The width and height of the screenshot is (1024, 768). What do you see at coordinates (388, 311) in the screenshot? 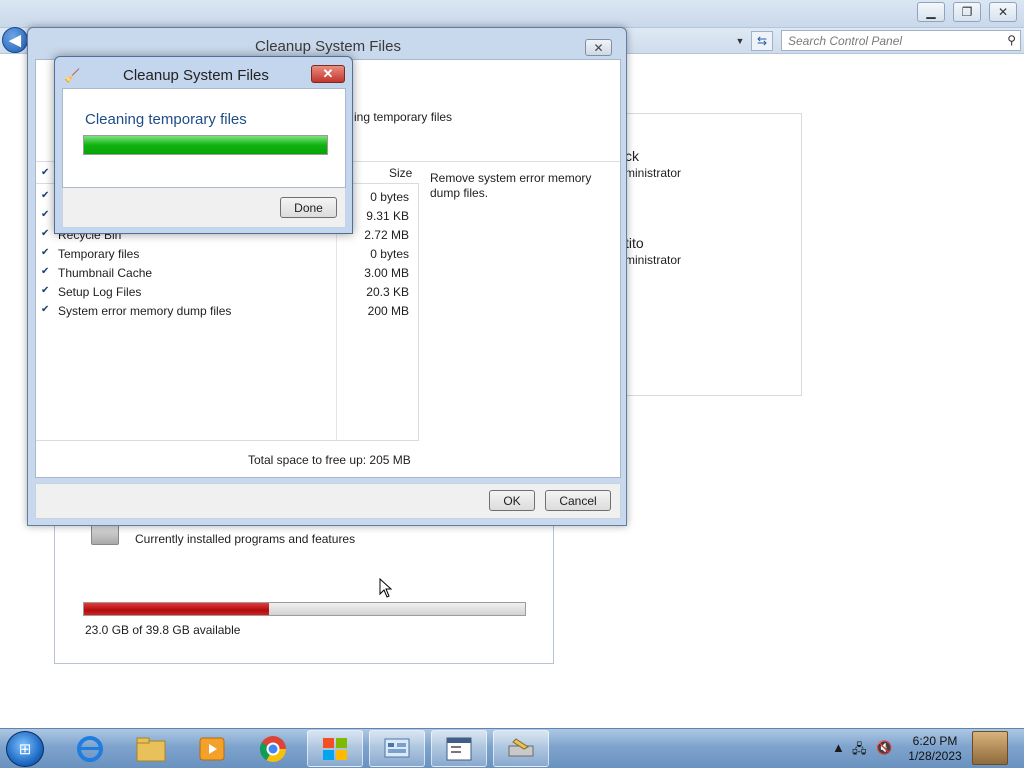
I see `item-size: 200 MB` at bounding box center [388, 311].